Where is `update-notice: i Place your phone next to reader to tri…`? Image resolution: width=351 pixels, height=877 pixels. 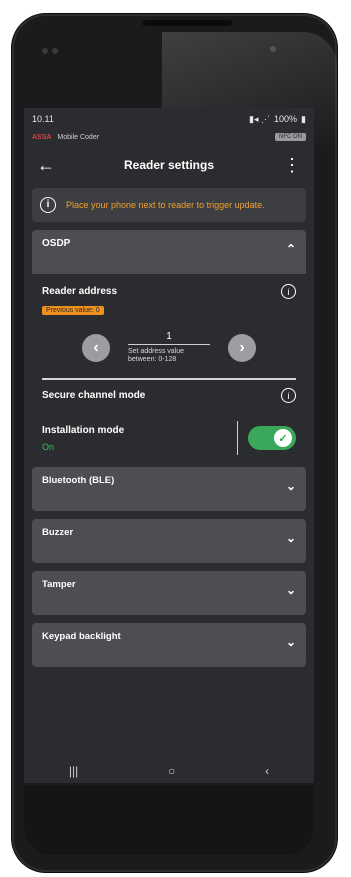
update-notice: i Place your phone next to reader to tri… is located at coordinates (169, 205).